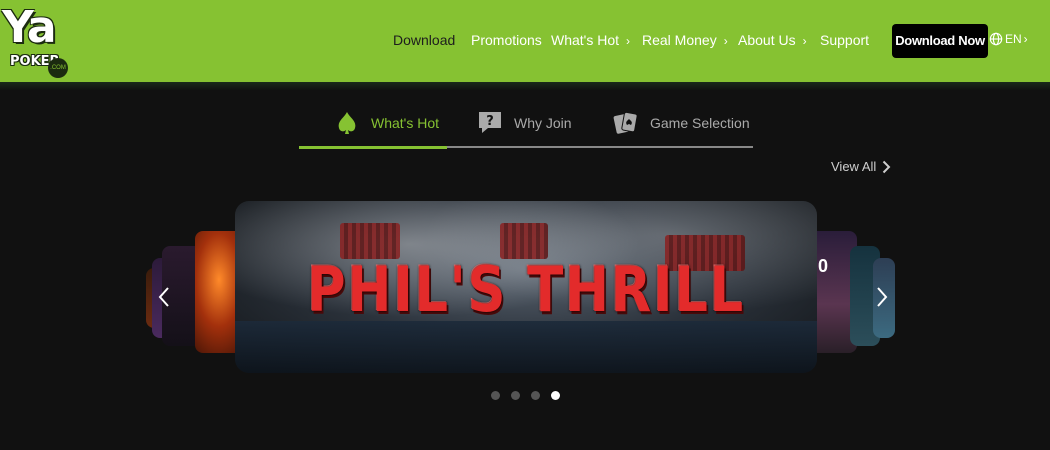 The height and width of the screenshot is (450, 1050). Describe the element at coordinates (700, 123) in the screenshot. I see `tab-game-selection-label: Game Selection` at that location.